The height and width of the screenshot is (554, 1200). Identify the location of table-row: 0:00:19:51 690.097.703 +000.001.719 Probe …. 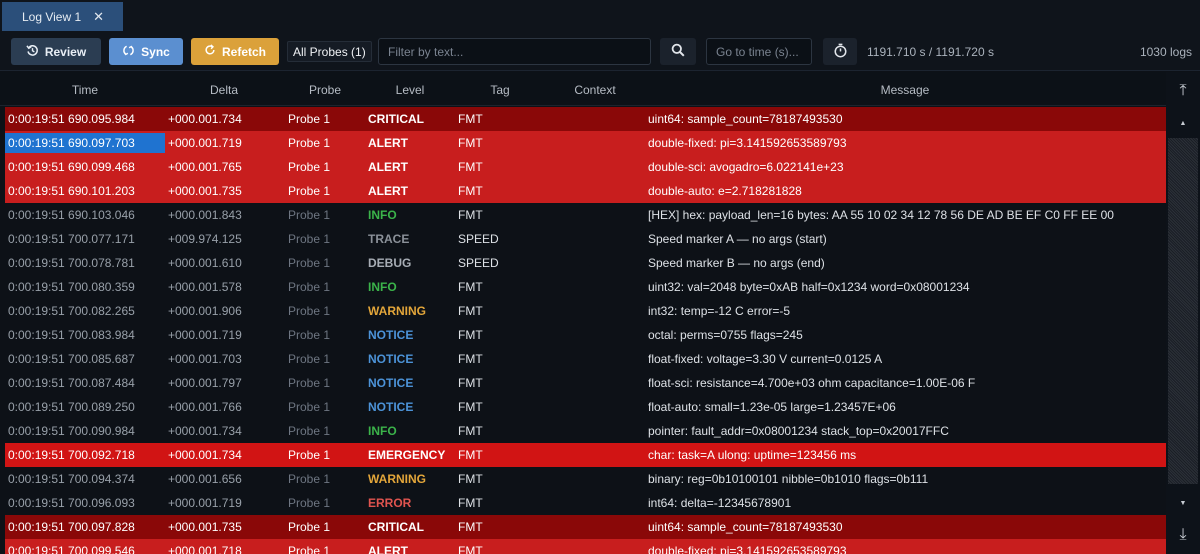
(585, 143).